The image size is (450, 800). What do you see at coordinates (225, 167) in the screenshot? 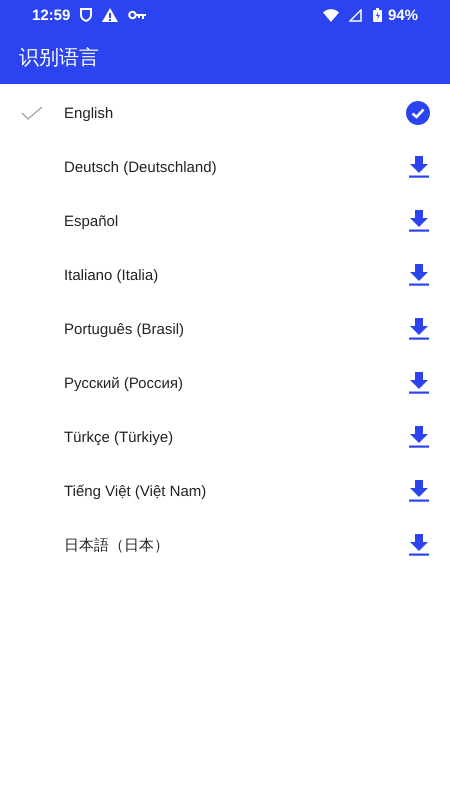
I see `language-item: Deutsch (Deutschland)` at bounding box center [225, 167].